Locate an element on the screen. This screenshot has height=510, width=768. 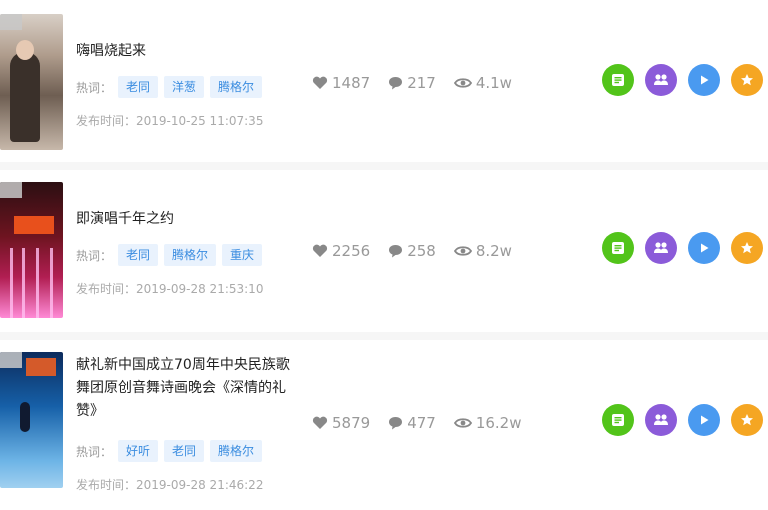
like-count: 5879 is located at coordinates (341, 423).